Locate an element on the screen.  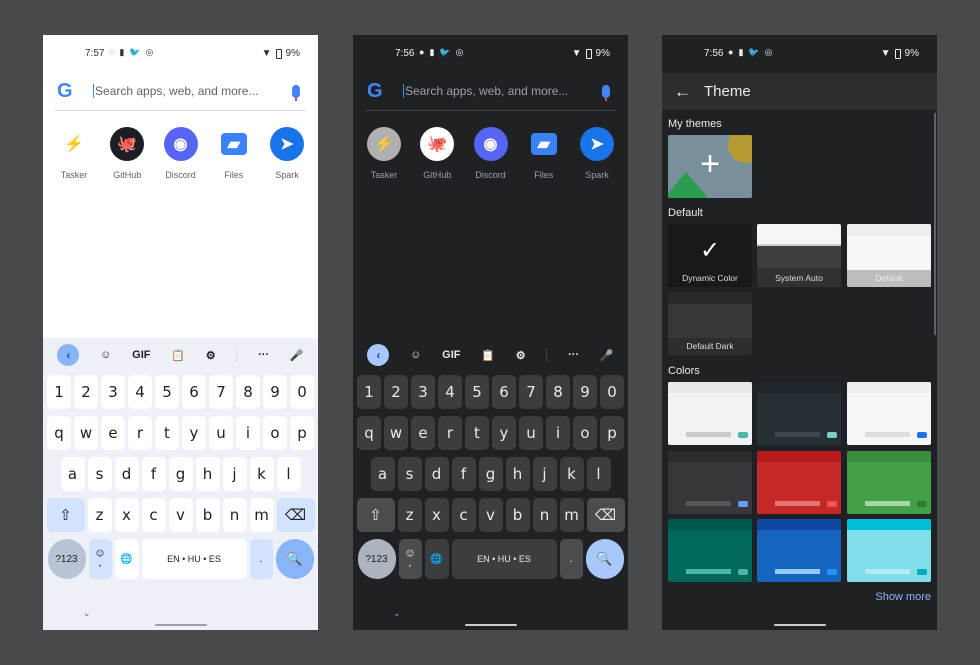
key-r: r is located at coordinates (140, 433).